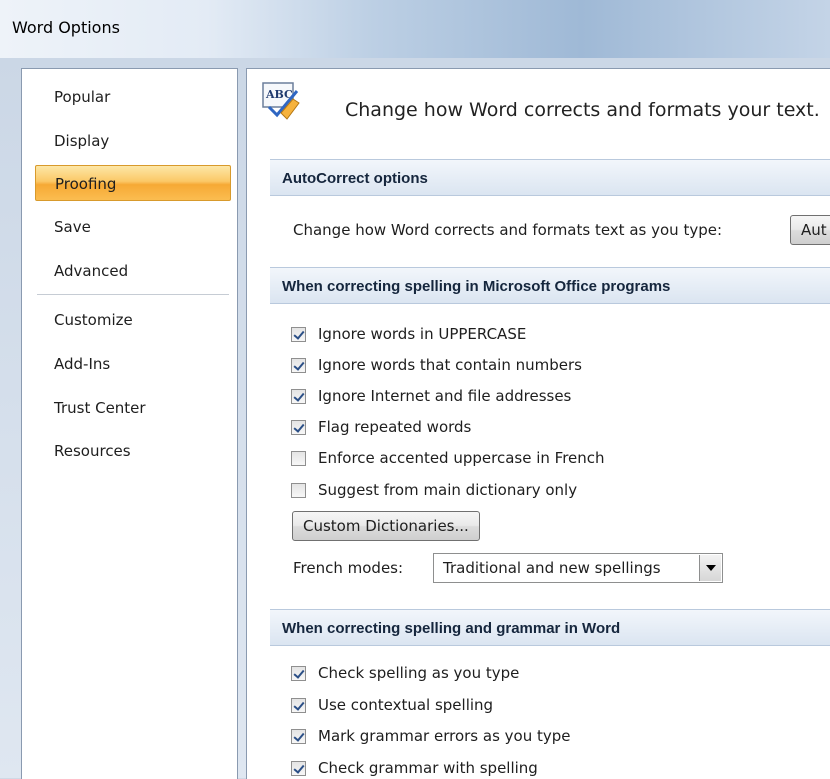 Image resolution: width=830 pixels, height=779 pixels. What do you see at coordinates (133, 141) in the screenshot?
I see `sidebar-item-display: Display` at bounding box center [133, 141].